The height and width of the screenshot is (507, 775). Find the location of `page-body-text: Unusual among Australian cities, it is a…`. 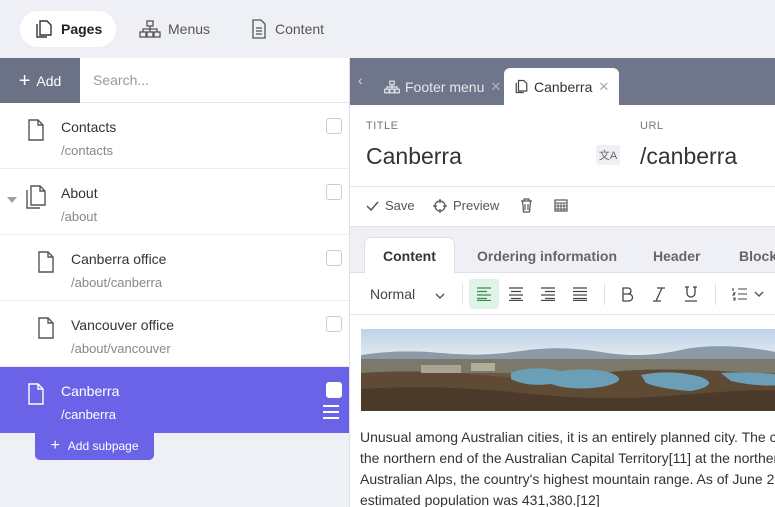

page-body-text: Unusual among Australian cities, it is a… is located at coordinates (567, 467).